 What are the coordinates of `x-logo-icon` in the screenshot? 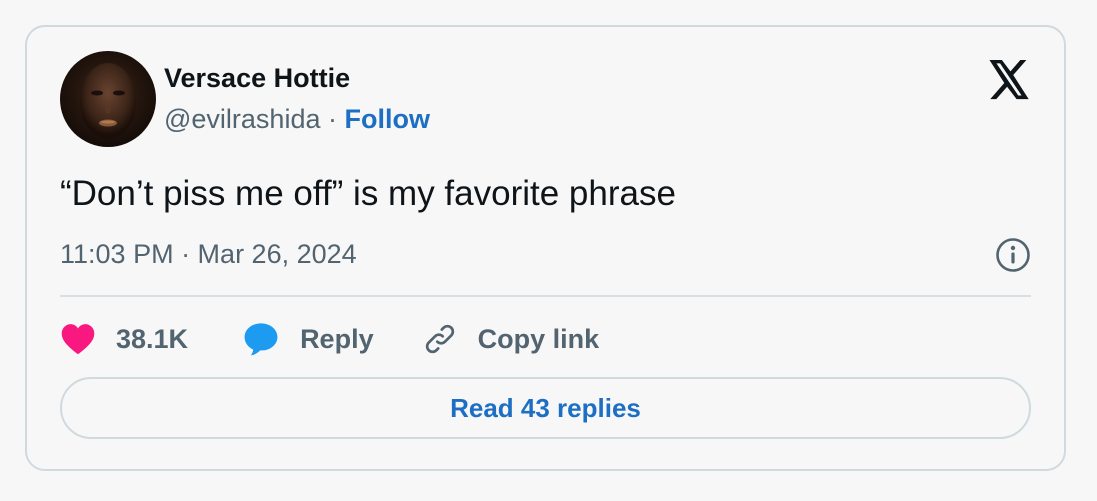 It's located at (1009, 80).